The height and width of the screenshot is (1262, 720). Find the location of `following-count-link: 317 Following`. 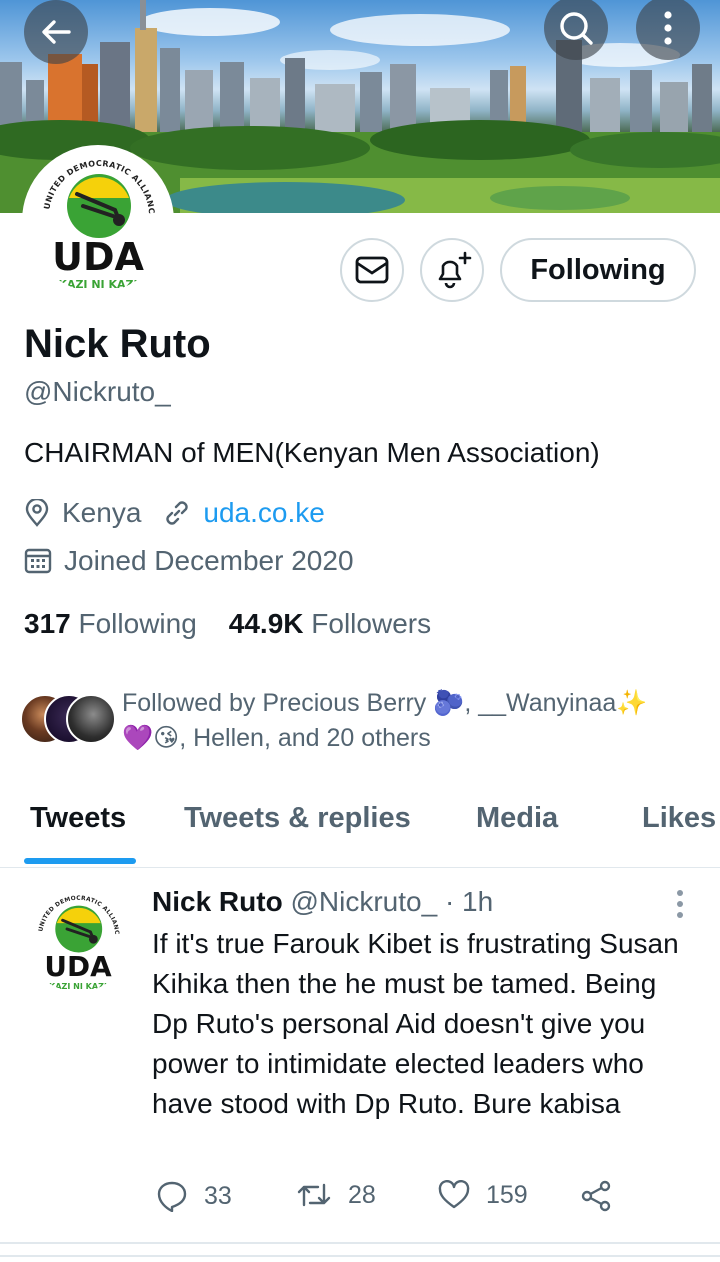

following-count-link: 317 Following is located at coordinates (110, 624).